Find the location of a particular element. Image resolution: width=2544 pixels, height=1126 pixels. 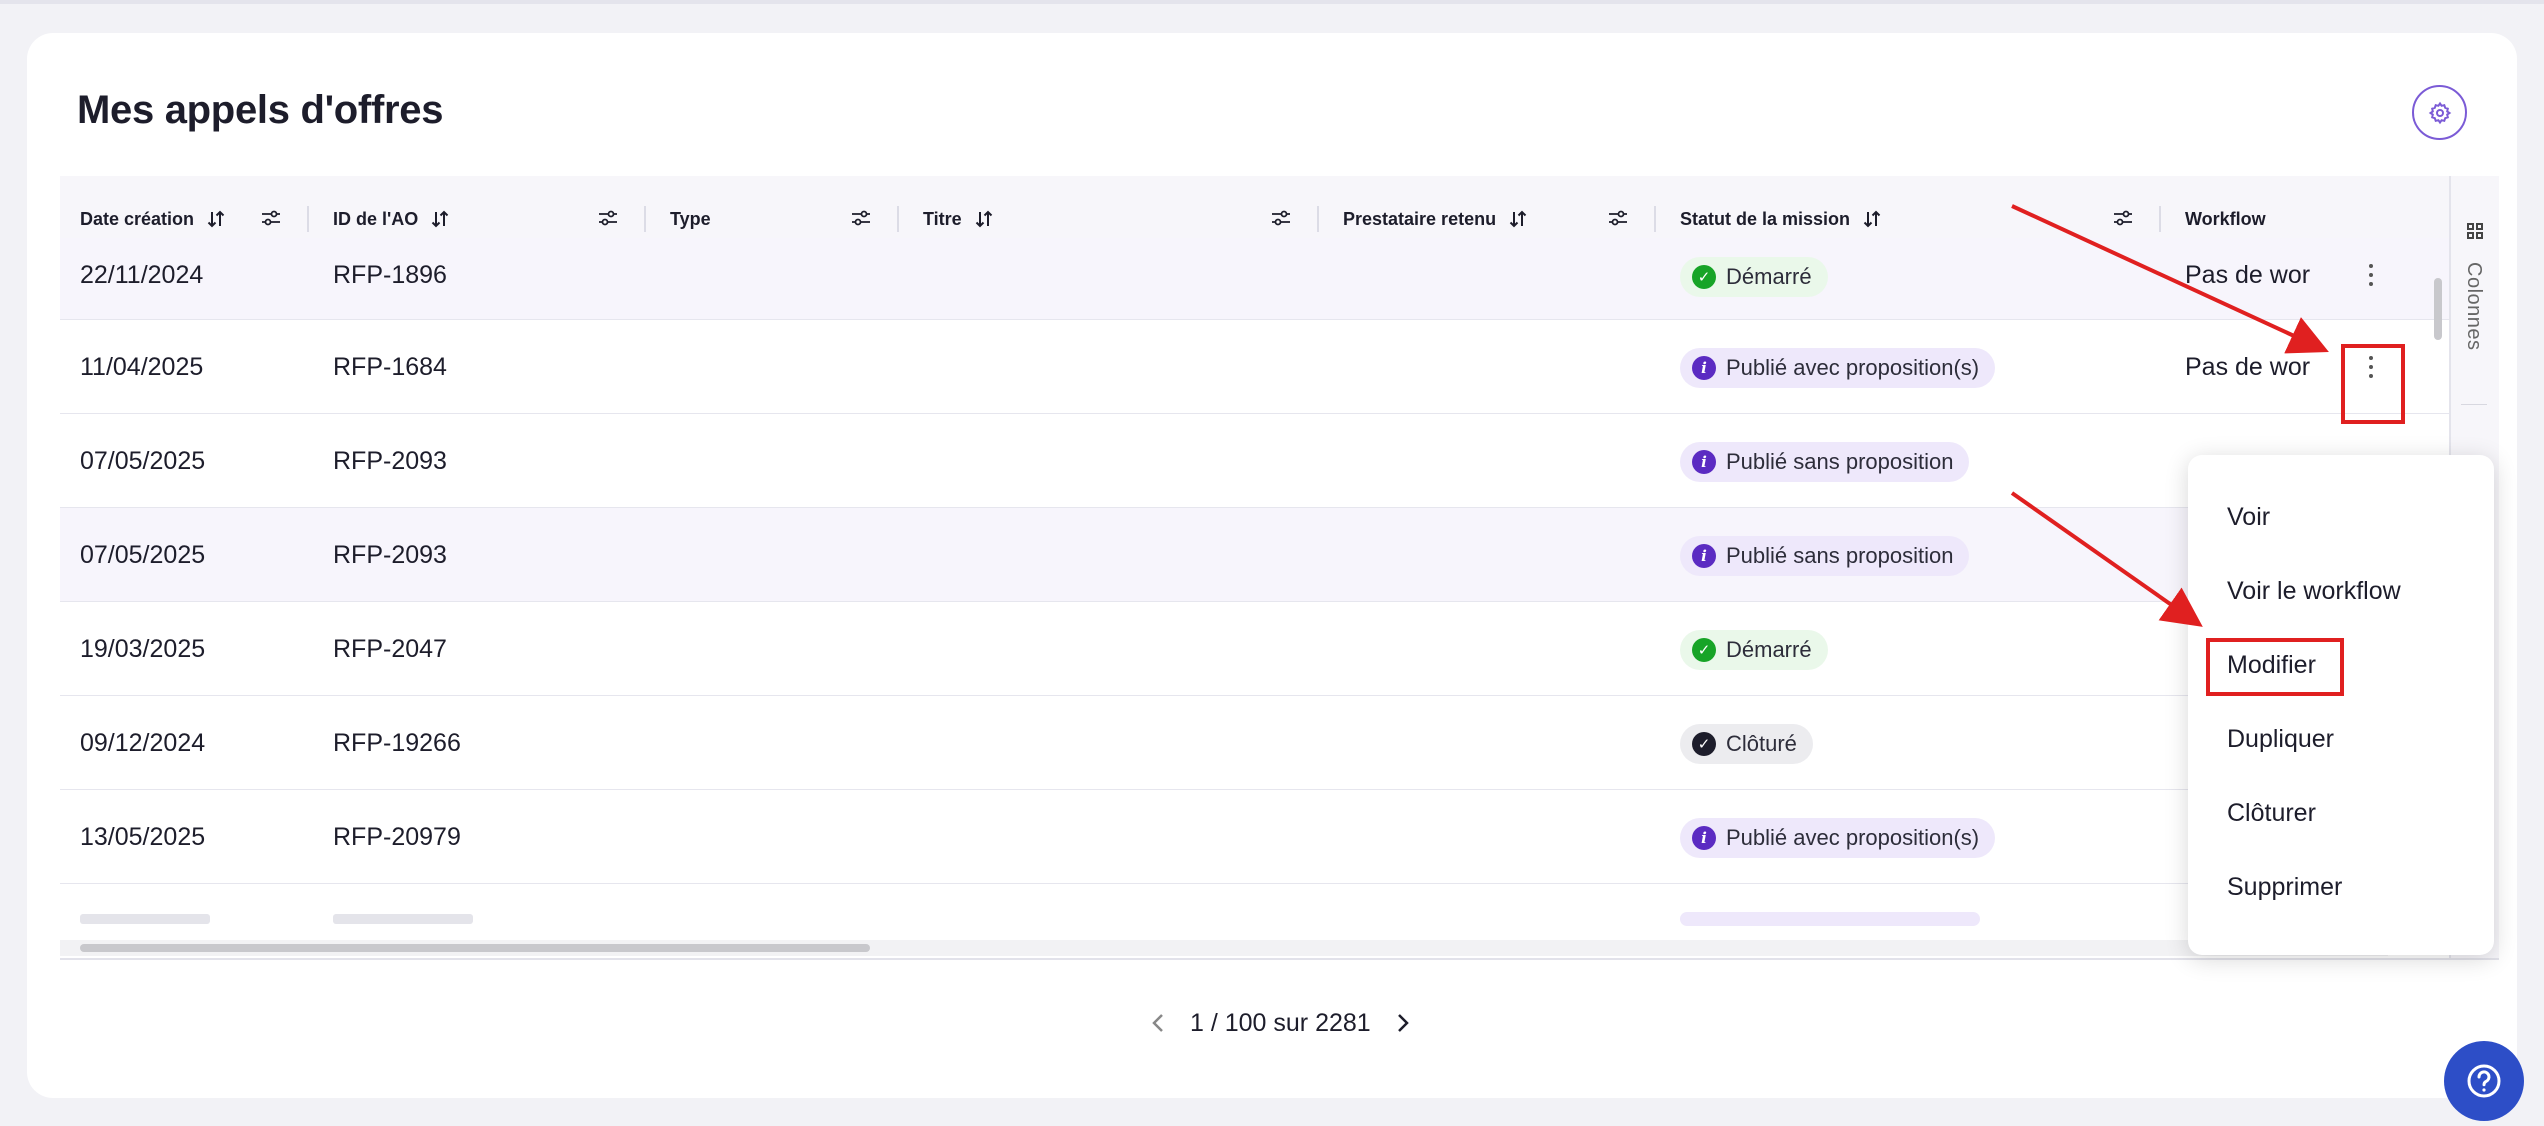

pagination-text: 1 / 100 sur 2281 is located at coordinates (1280, 1022).